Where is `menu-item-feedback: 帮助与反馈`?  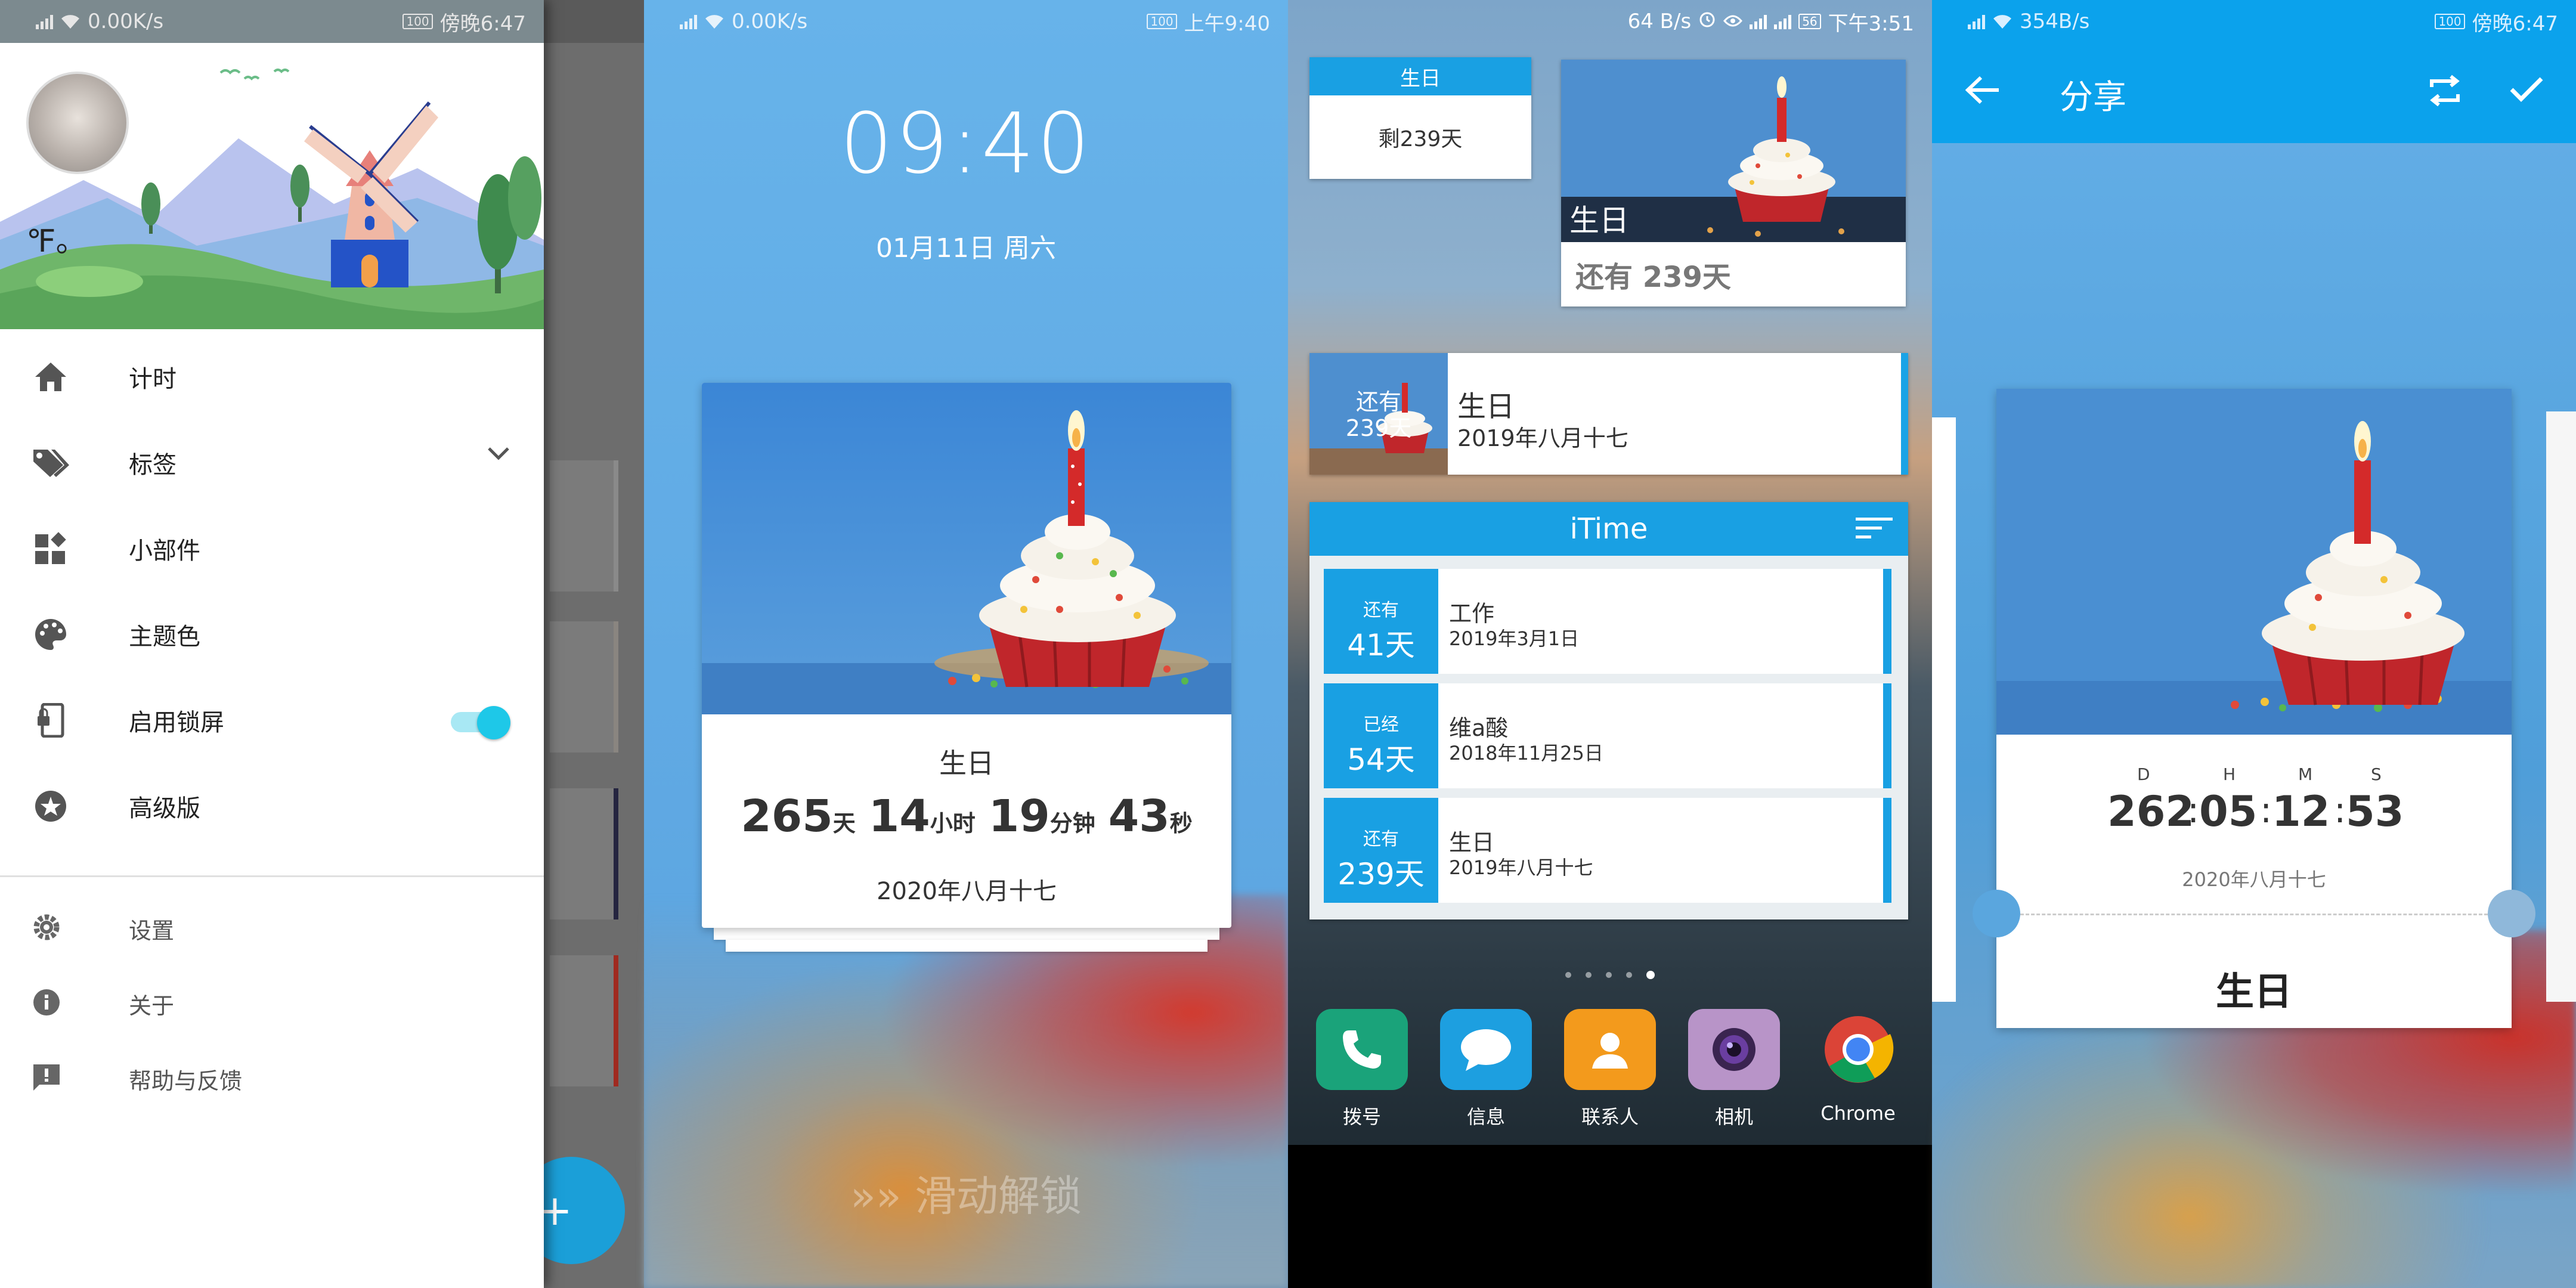 menu-item-feedback: 帮助与反馈 is located at coordinates (272, 1079).